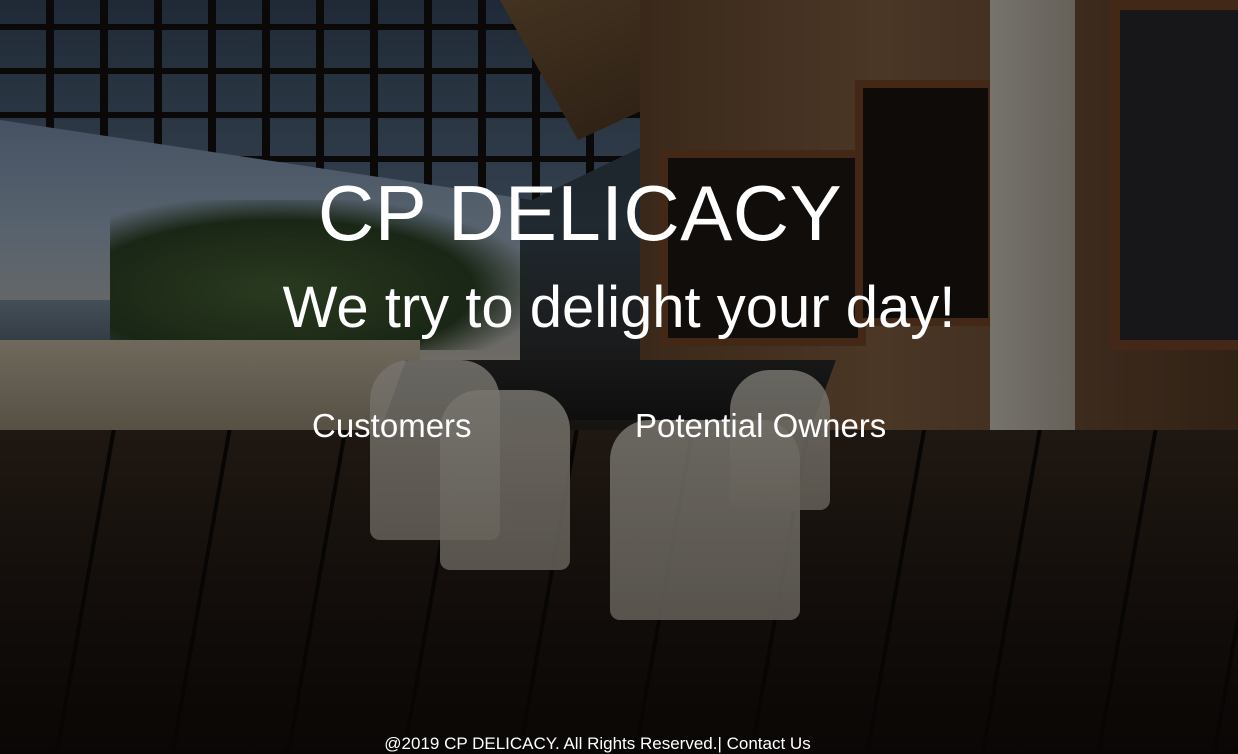 This screenshot has width=1238, height=754. I want to click on tagline: We try to delight your day!, so click(619, 307).